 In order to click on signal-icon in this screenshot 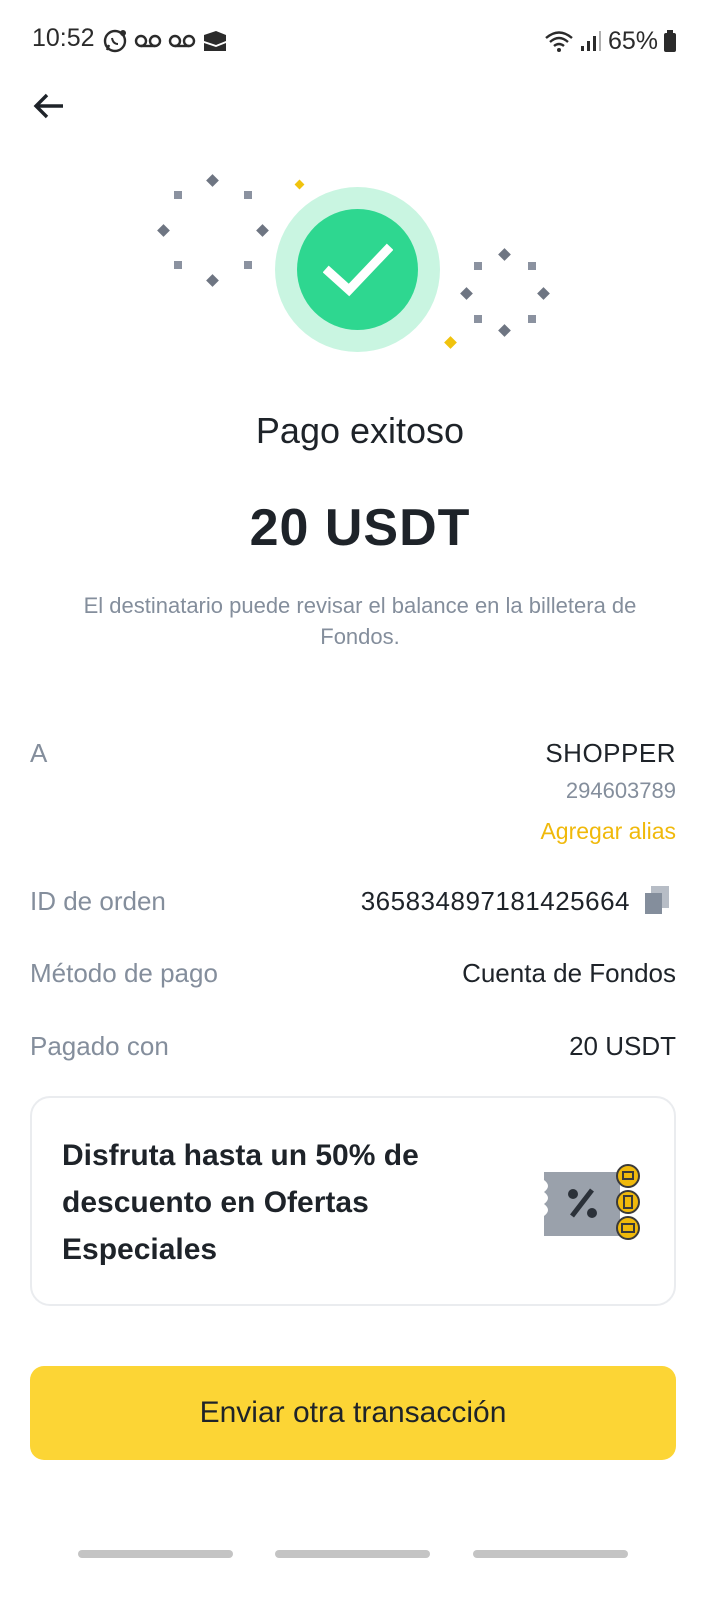, I will do `click(590, 41)`.